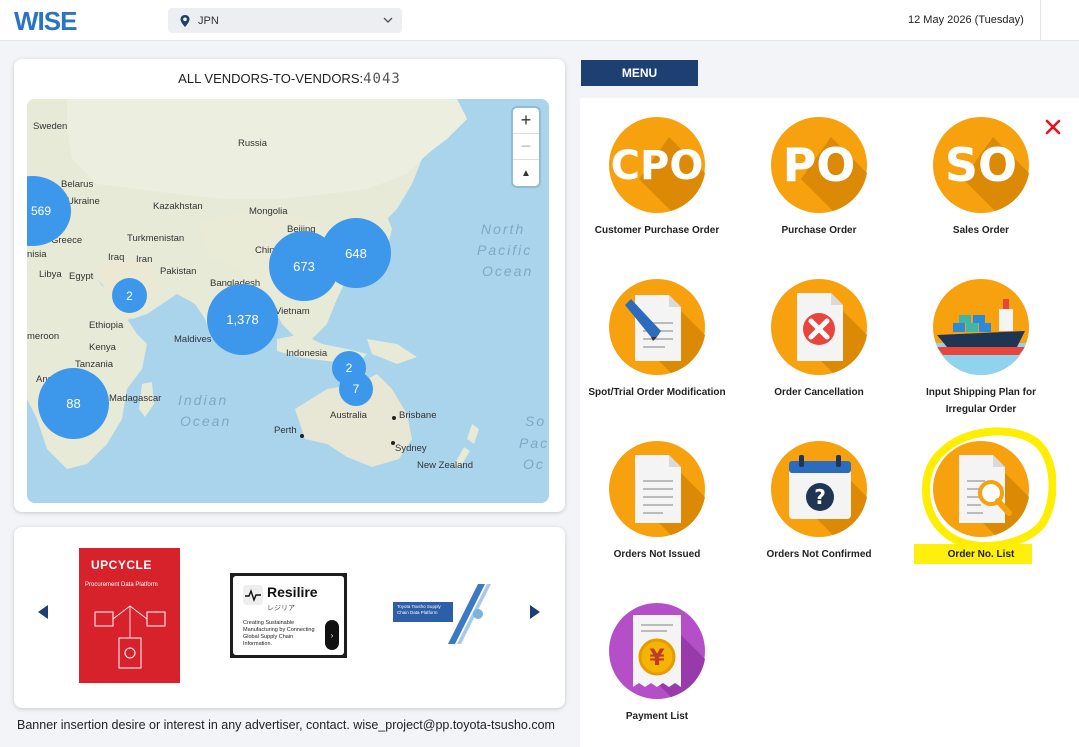  I want to click on menu-item-order-no-list: Order No. List, so click(981, 506).